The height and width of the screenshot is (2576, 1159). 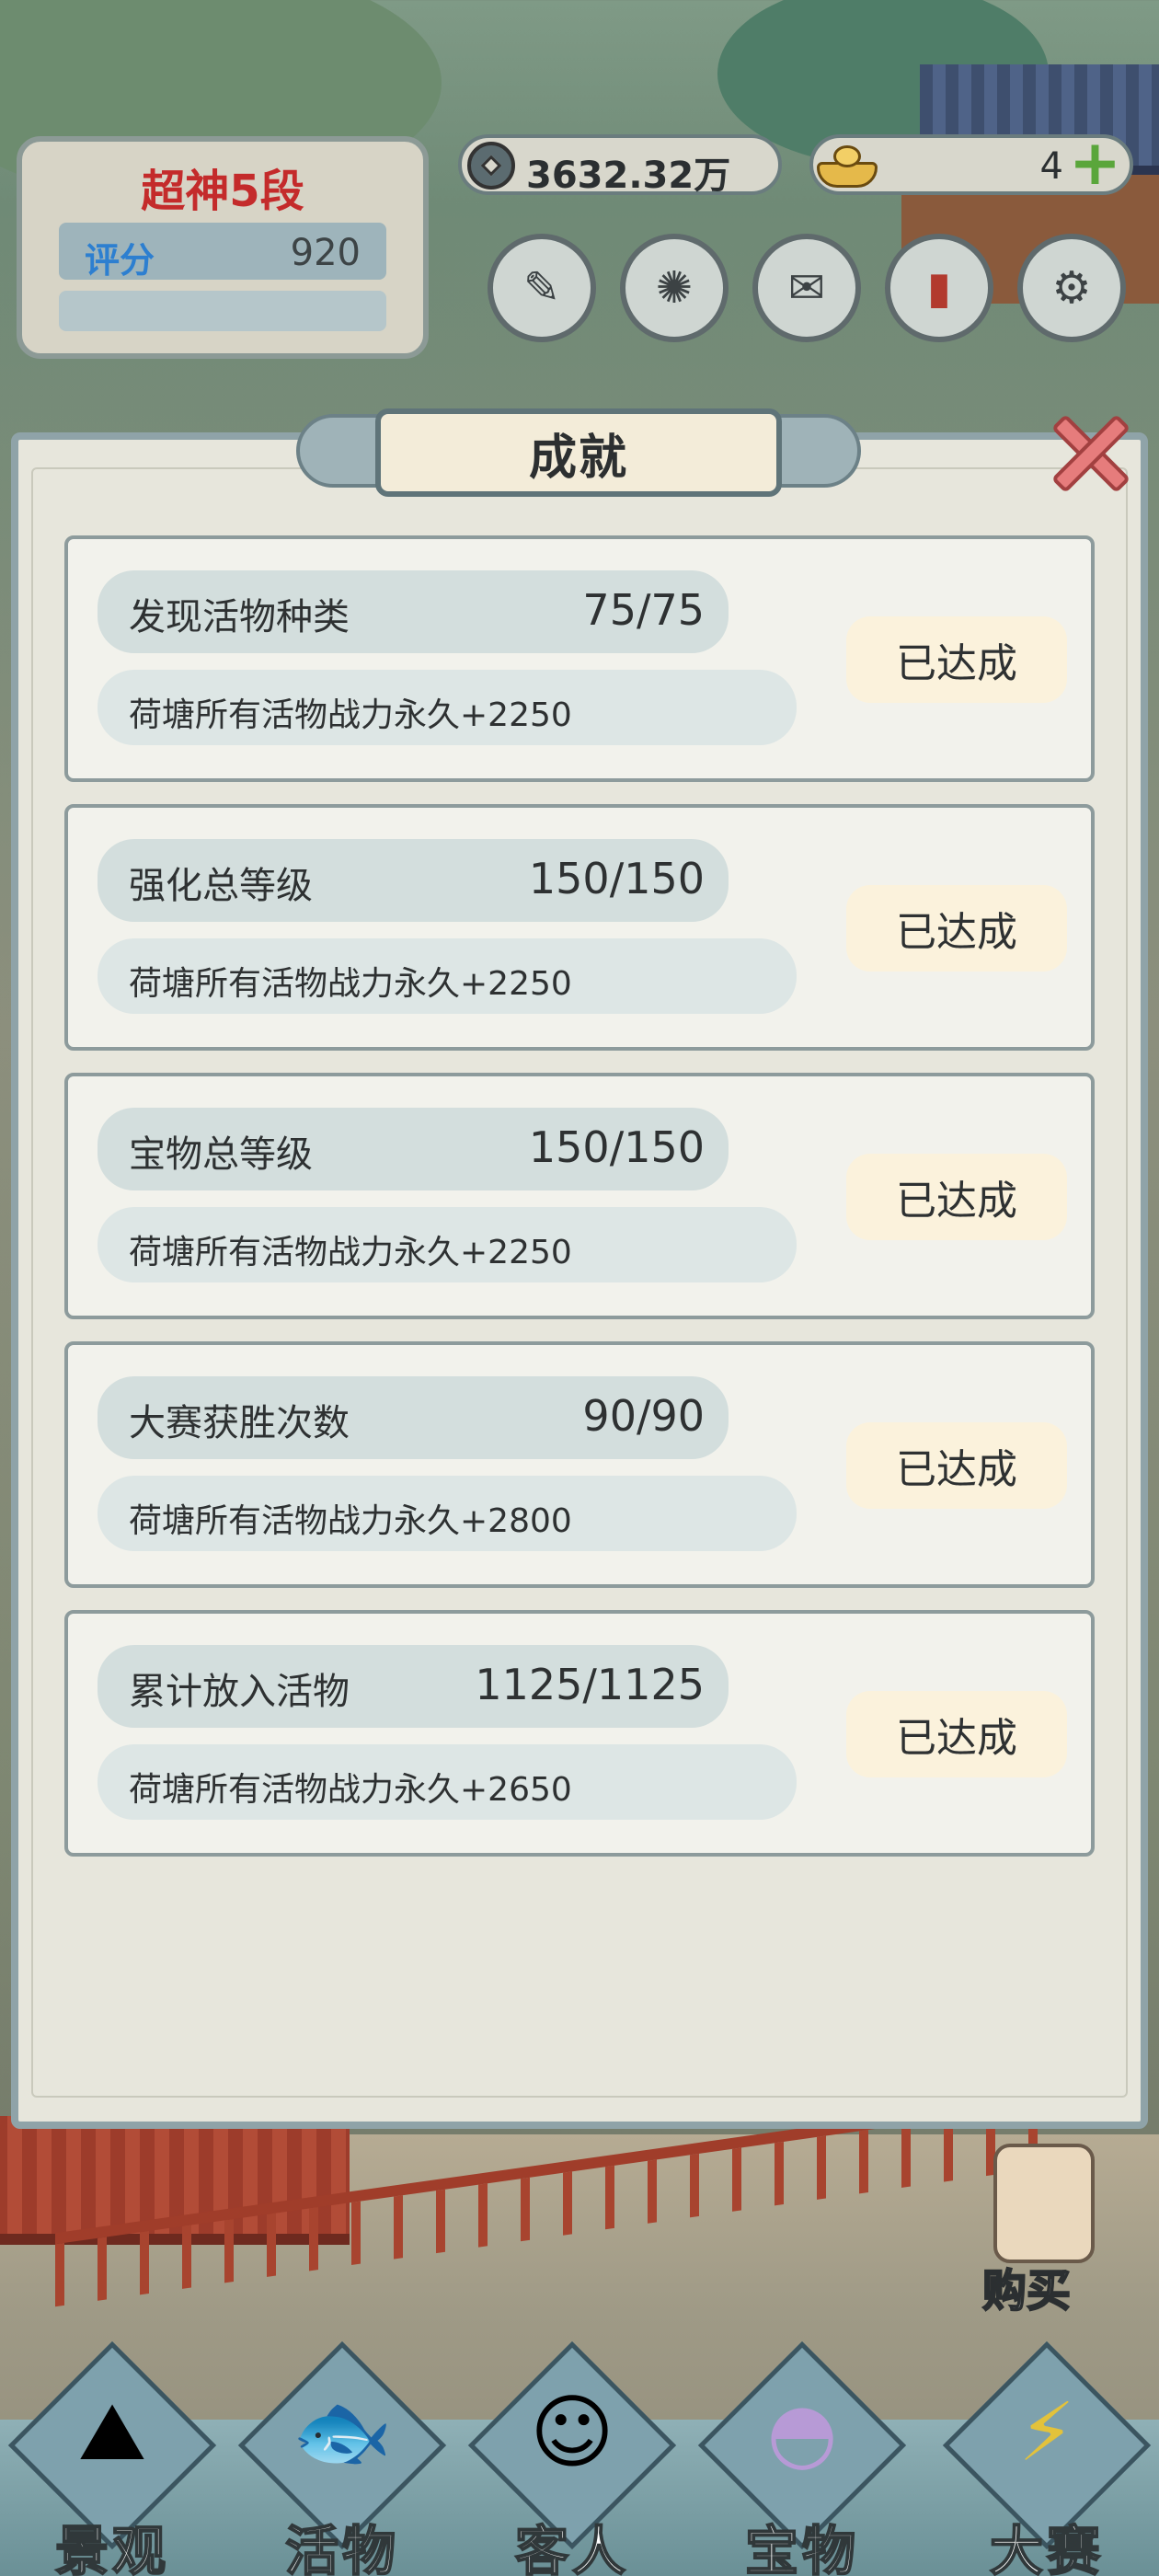 I want to click on rank-progress-bar, so click(x=222, y=311).